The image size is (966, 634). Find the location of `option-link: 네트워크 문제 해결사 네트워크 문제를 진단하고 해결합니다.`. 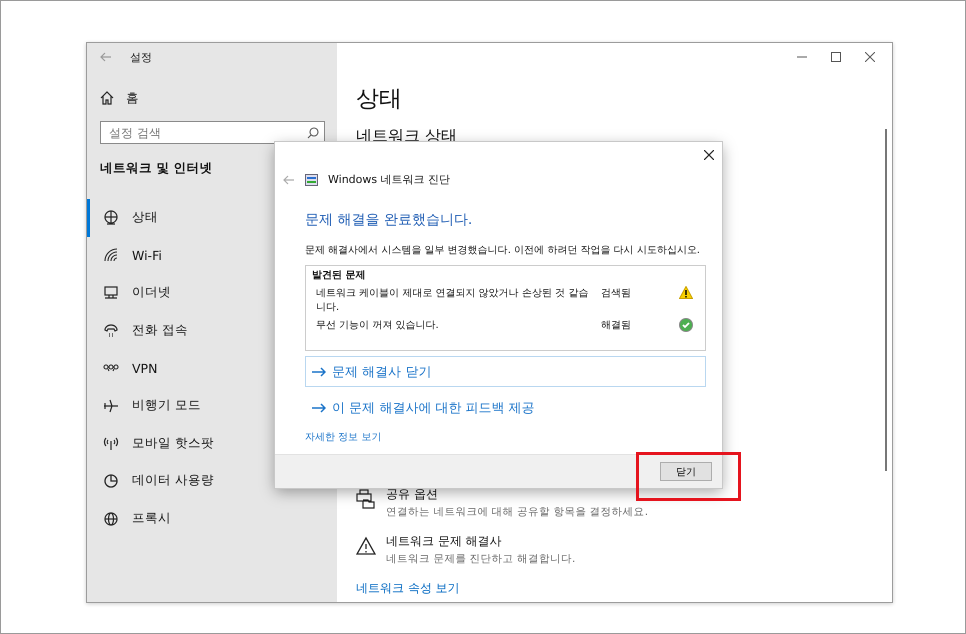

option-link: 네트워크 문제 해결사 네트워크 문제를 진단하고 해결합니다. is located at coordinates (481, 549).